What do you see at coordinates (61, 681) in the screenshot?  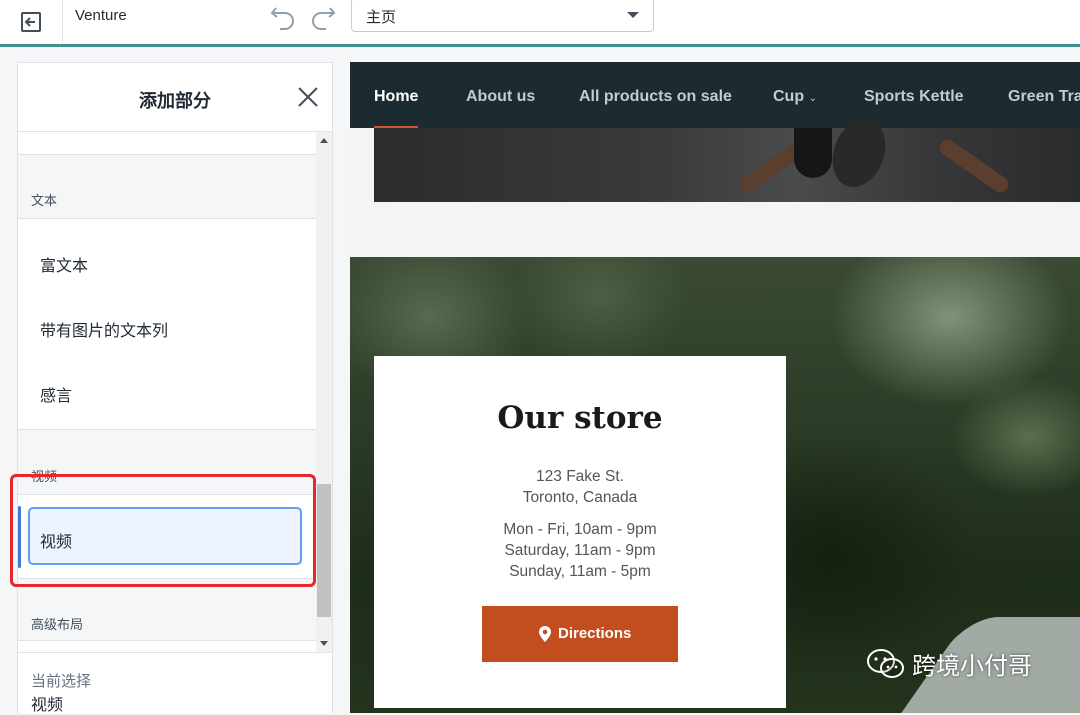 I see `current-selection-label: 当前选择` at bounding box center [61, 681].